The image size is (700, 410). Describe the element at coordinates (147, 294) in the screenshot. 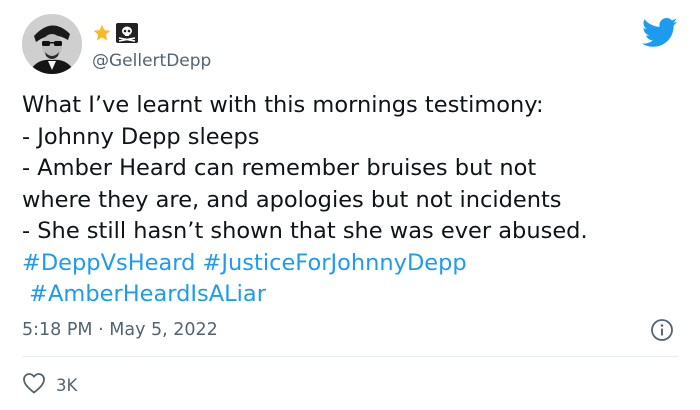

I see `hashtag-link: #AmberHeardIsALiar` at that location.